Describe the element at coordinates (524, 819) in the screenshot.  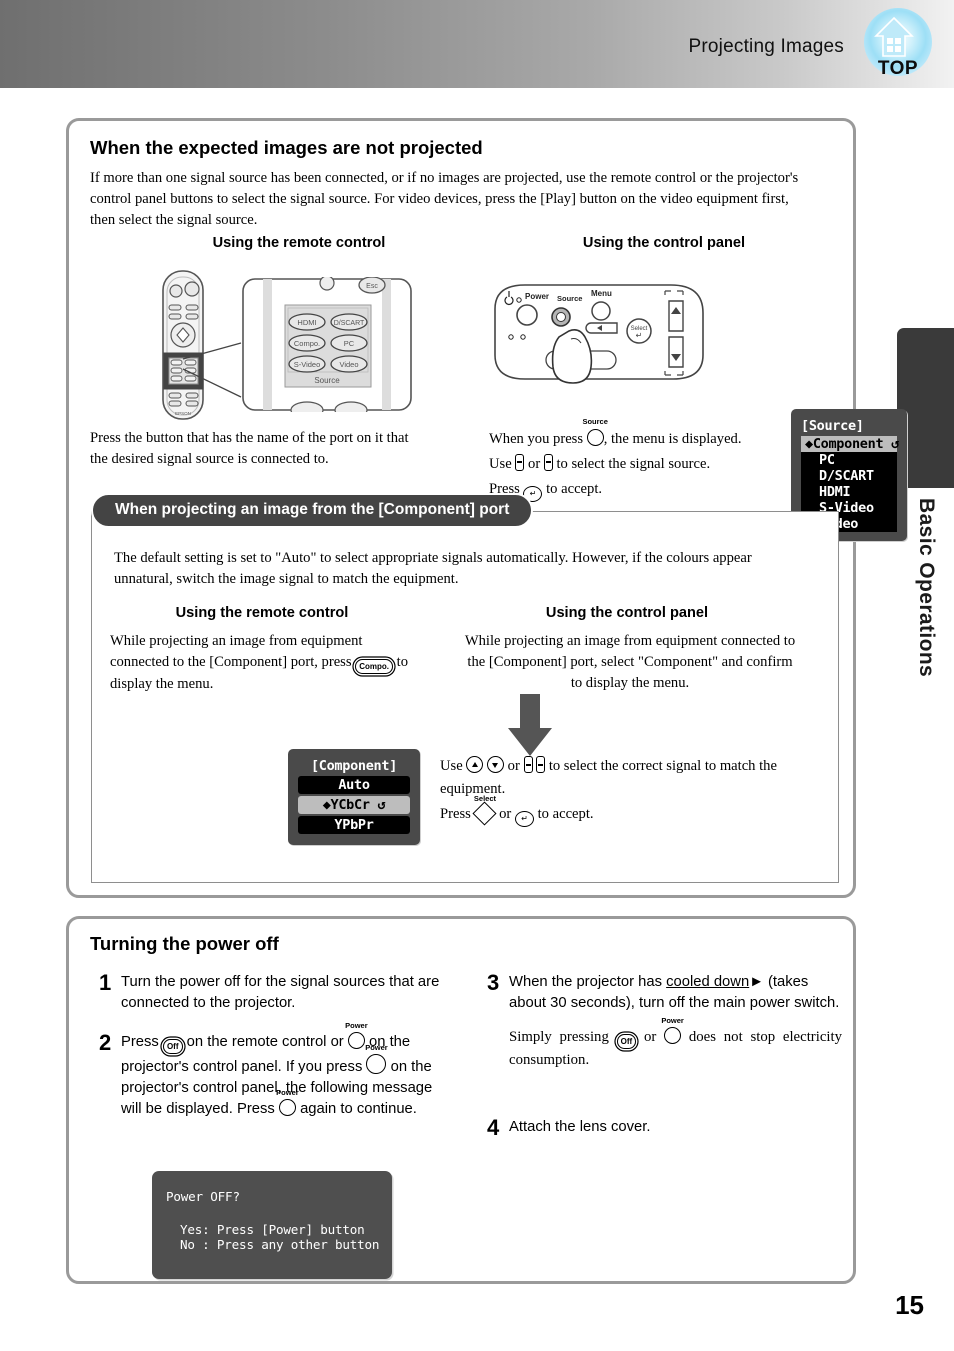
I see `enter-button-glyph-2: ↵` at that location.